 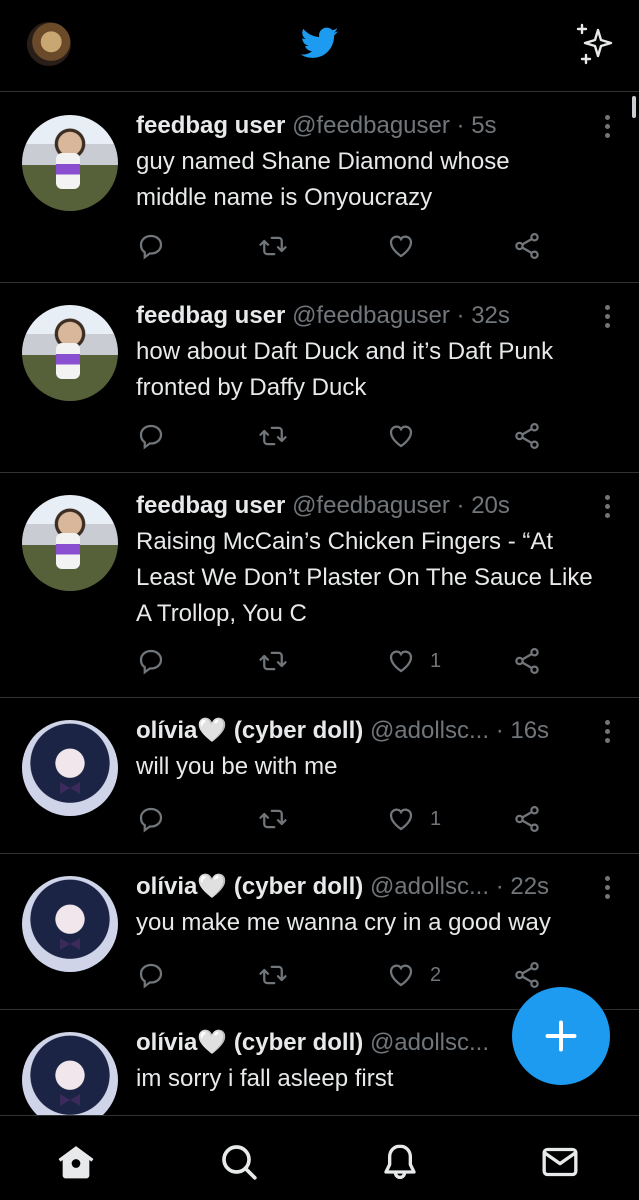 I want to click on tweet-time: · 22s, so click(x=522, y=886).